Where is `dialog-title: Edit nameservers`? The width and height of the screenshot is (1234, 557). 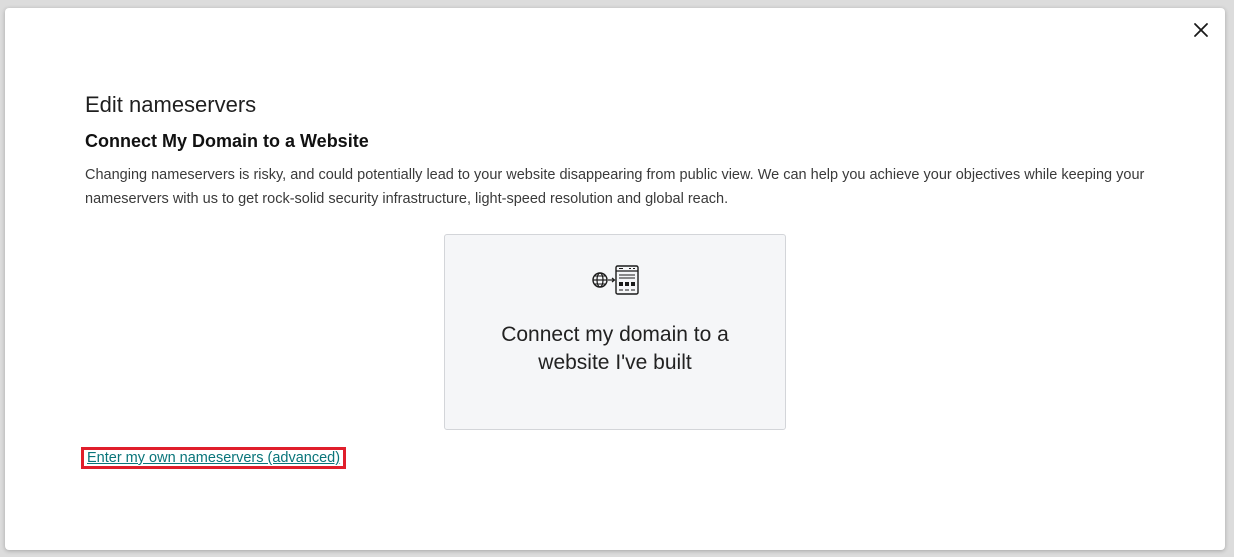 dialog-title: Edit nameservers is located at coordinates (171, 104).